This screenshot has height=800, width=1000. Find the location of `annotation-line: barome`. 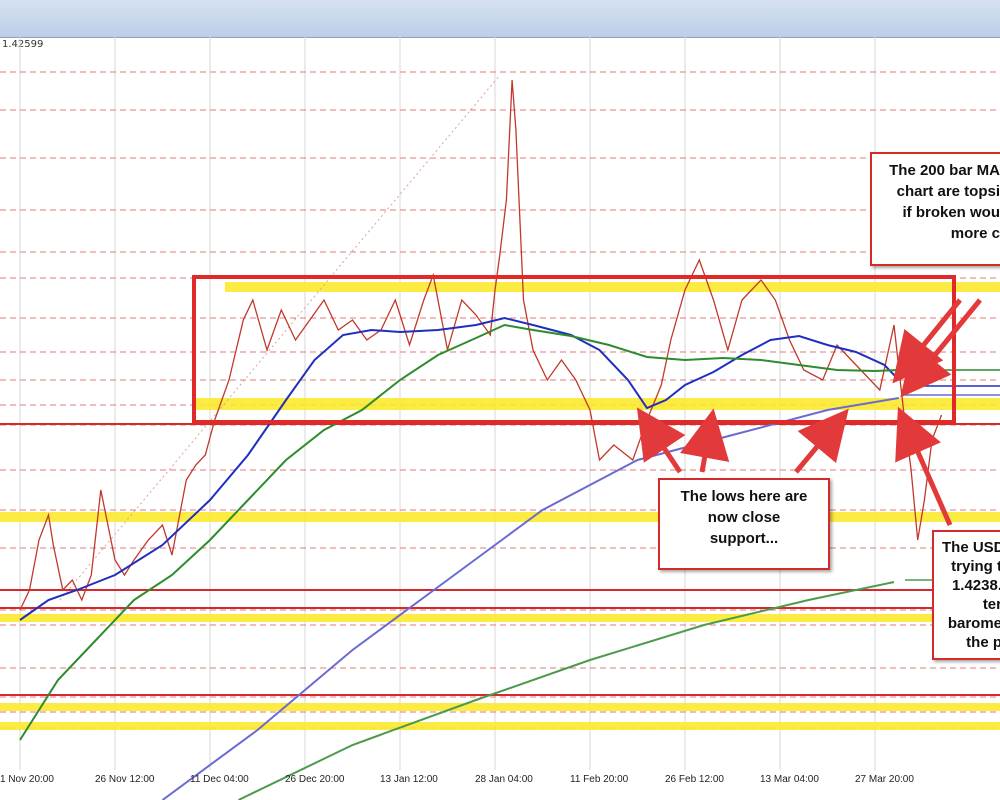

annotation-line: barome is located at coordinates (973, 623).